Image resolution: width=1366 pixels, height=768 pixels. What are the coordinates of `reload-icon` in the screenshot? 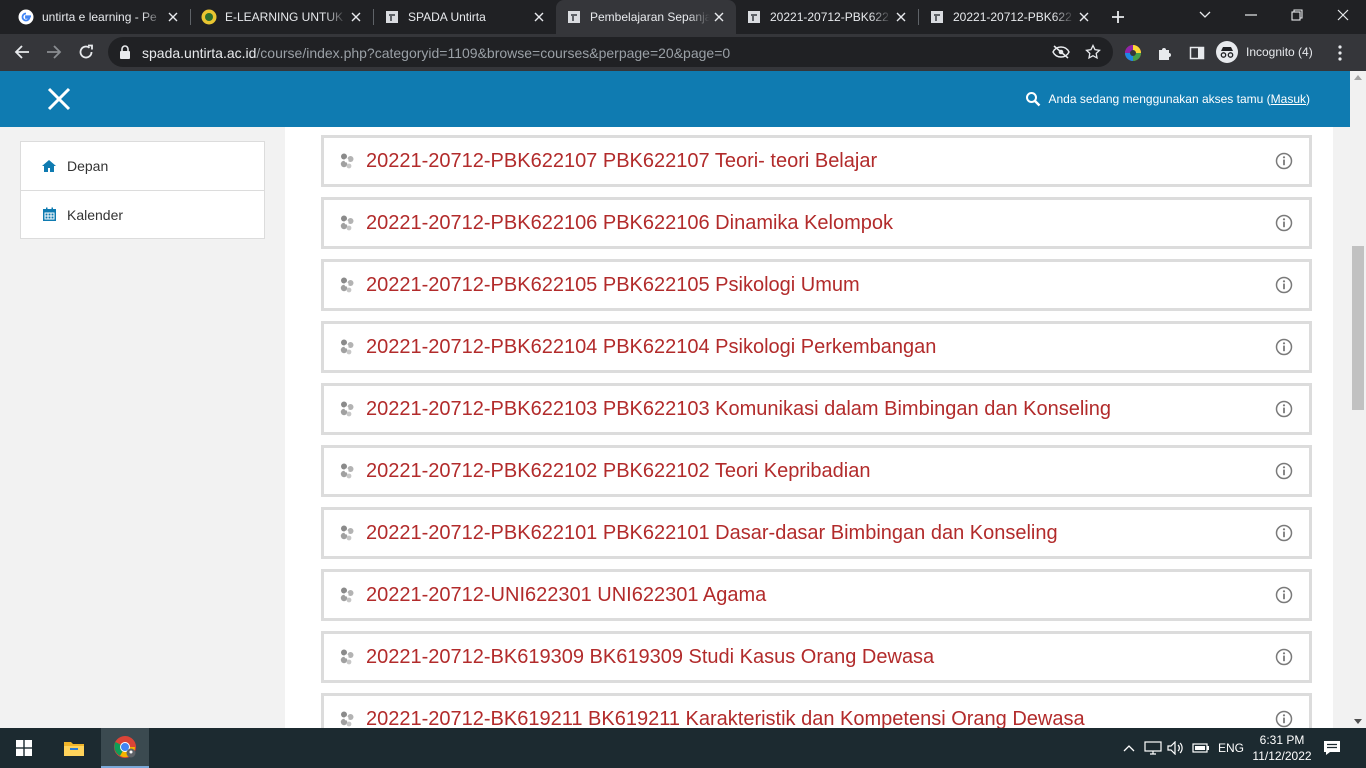 It's located at (86, 52).